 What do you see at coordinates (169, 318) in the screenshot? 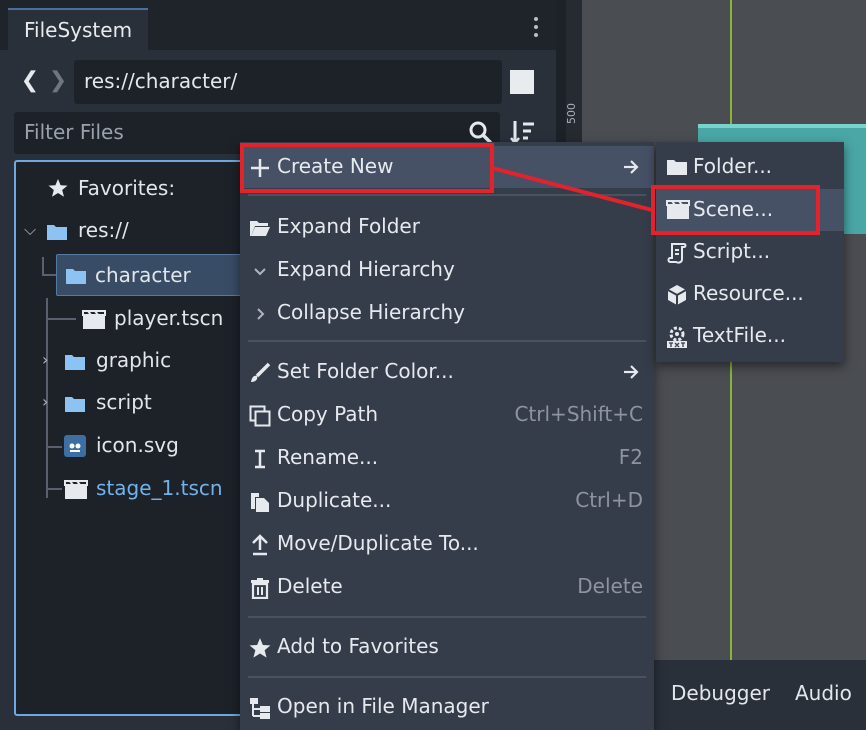
I see `tree-label-player: player.tscn` at bounding box center [169, 318].